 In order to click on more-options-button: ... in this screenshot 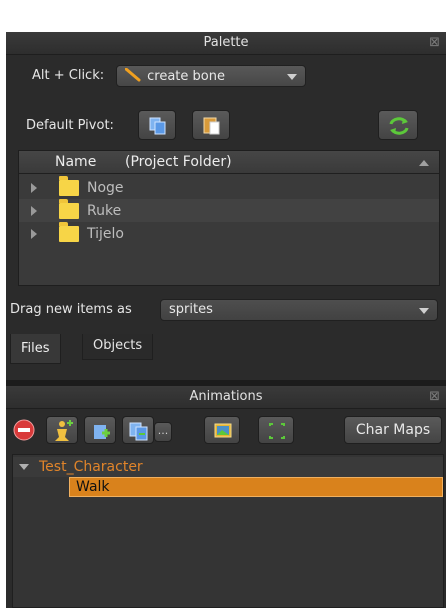, I will do `click(163, 432)`.